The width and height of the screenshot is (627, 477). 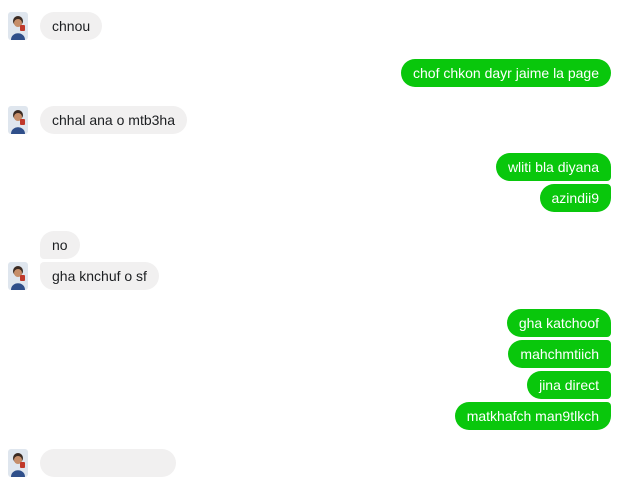 I want to click on message-bubble: mahchmtiich, so click(x=559, y=354).